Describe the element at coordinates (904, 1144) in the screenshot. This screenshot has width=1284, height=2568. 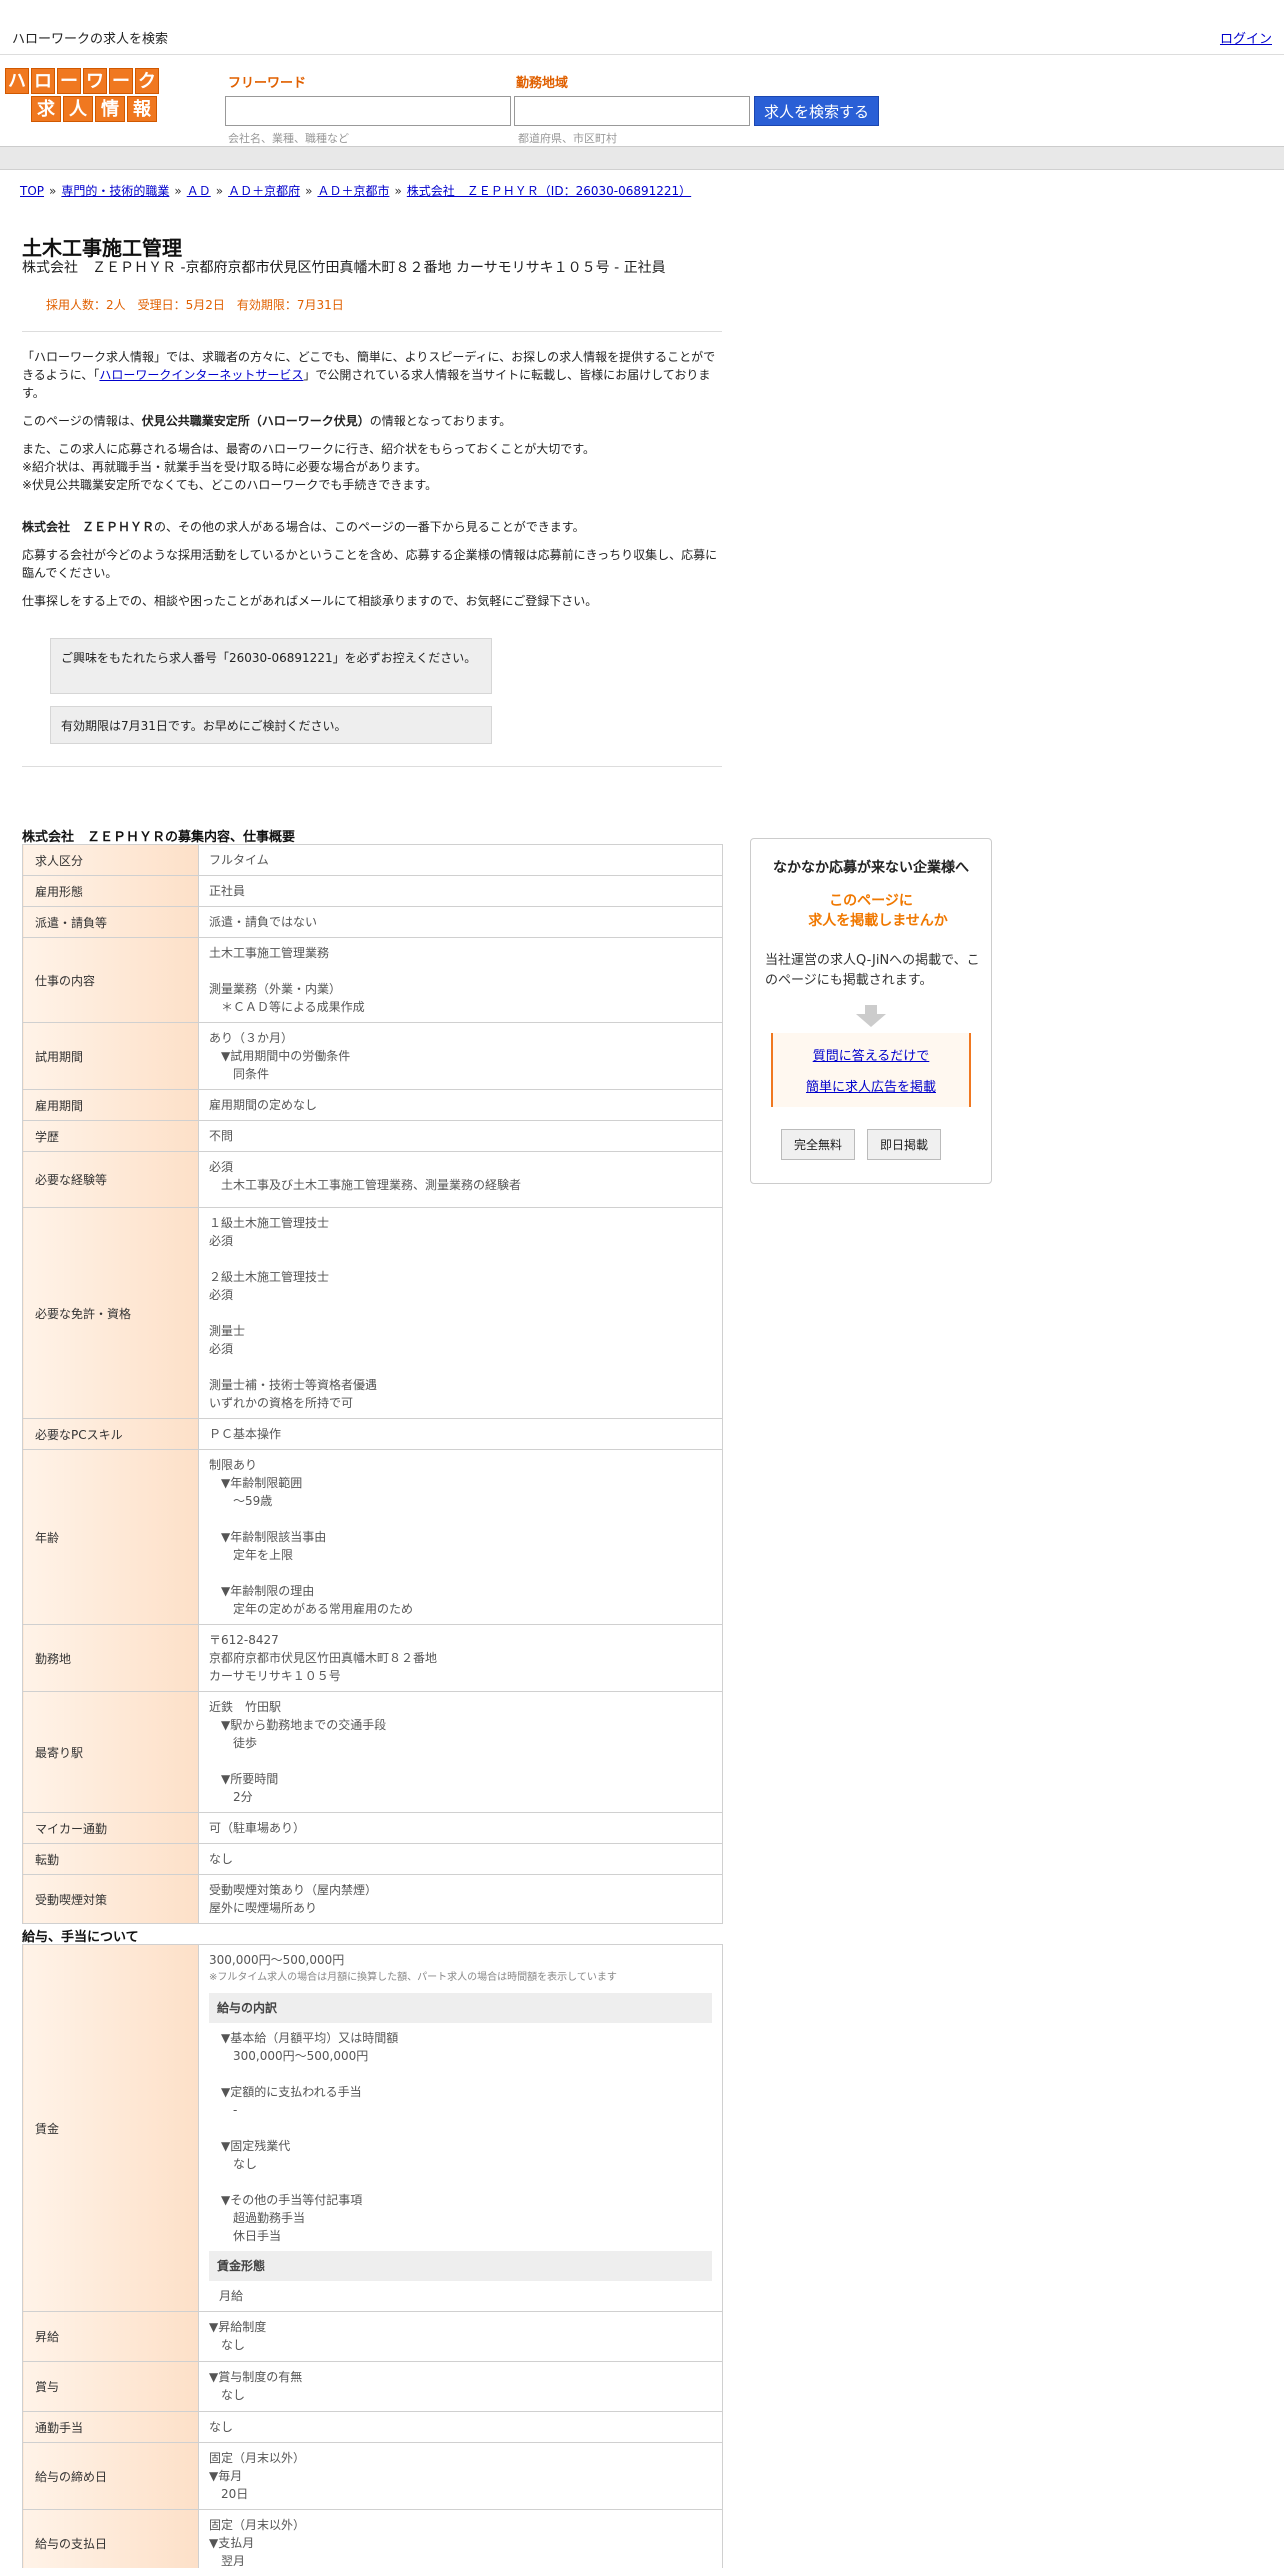
I see `same-day-badge: 即日掲載` at that location.